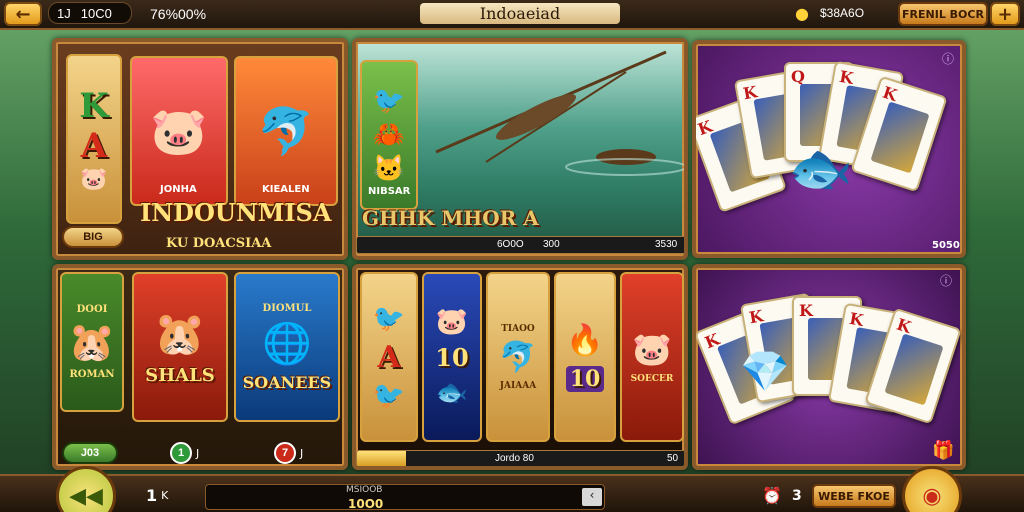  I want to click on reel-letter: A, so click(389, 357).